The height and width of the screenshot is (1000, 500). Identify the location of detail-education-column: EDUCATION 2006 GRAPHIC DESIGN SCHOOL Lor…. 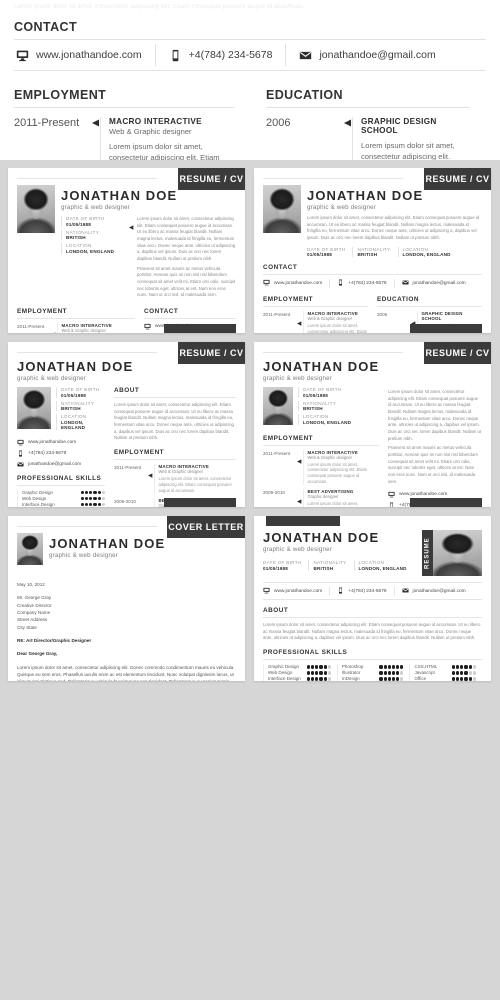
(368, 119).